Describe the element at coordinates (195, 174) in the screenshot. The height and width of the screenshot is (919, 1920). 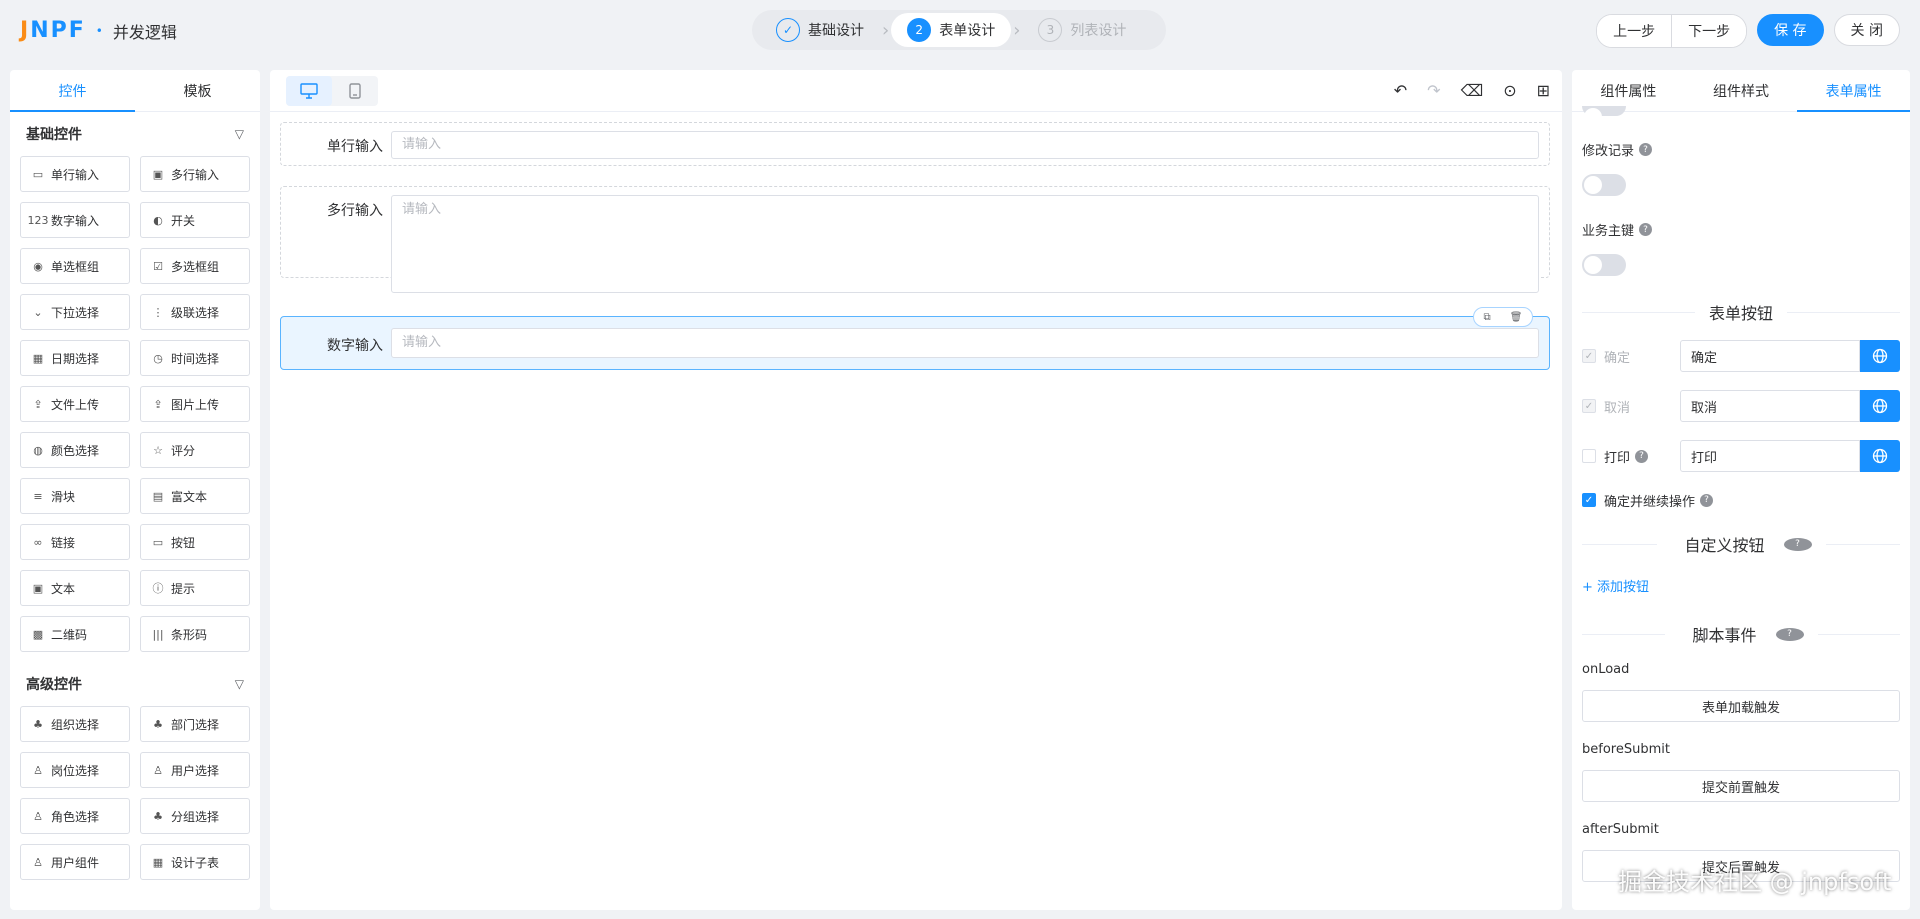
I see `component-basic-1: ▣ 多行输入` at that location.